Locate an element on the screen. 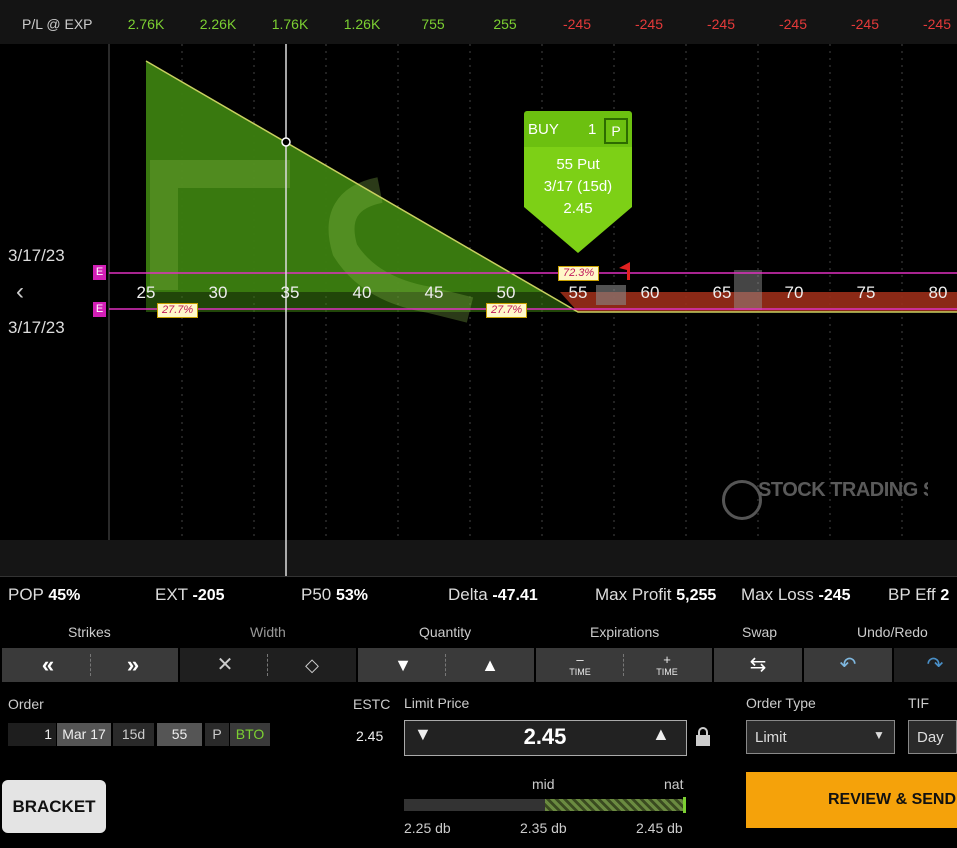 This screenshot has width=957, height=848. probability-badge-right: 72.3% is located at coordinates (579, 273).